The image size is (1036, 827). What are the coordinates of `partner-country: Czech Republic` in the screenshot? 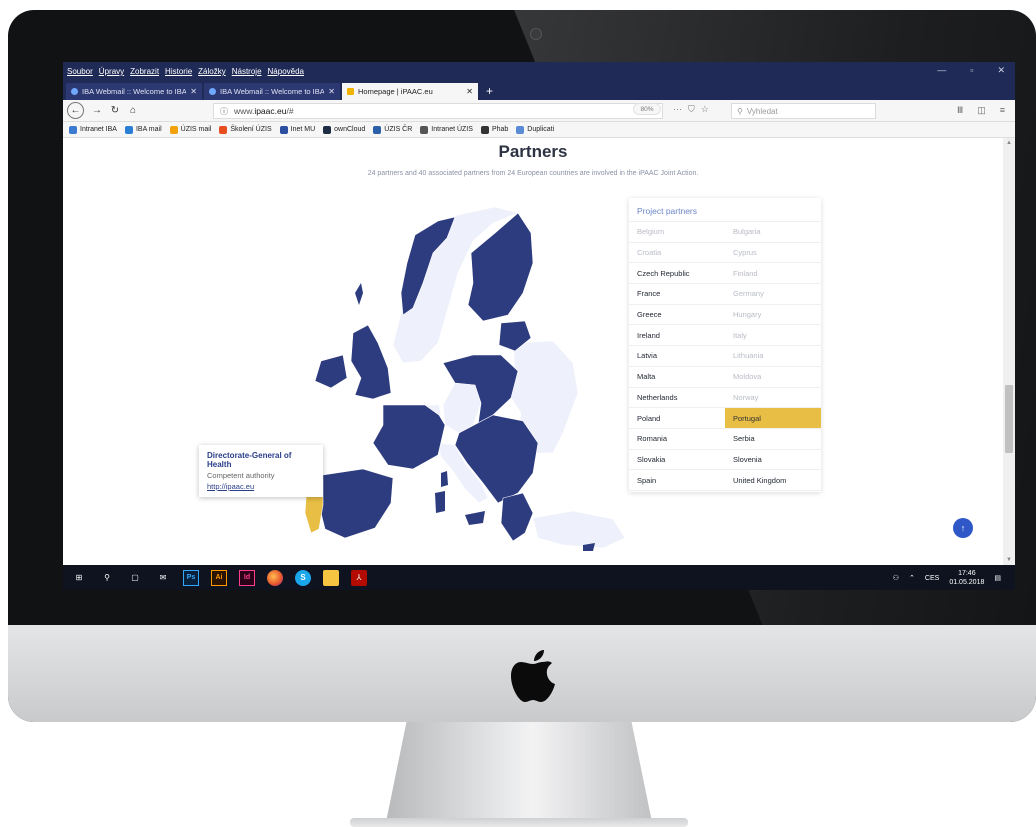 It's located at (677, 273).